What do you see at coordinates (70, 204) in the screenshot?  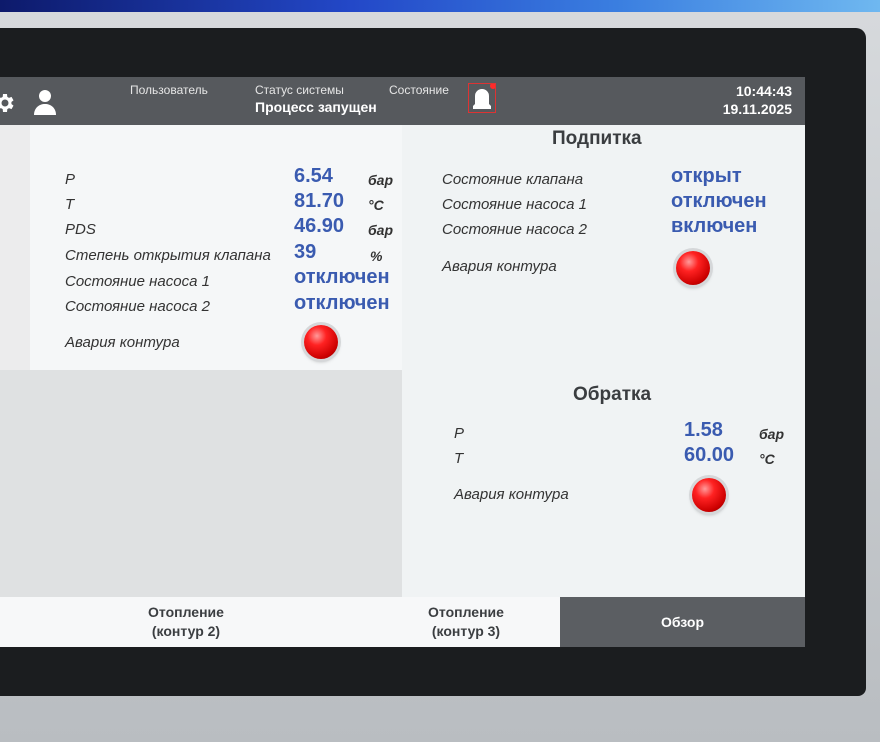 I see `param-label-t: T` at bounding box center [70, 204].